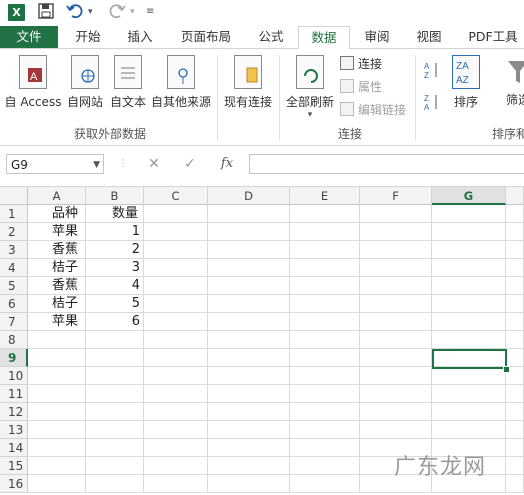 This screenshot has height=495, width=524. I want to click on refresh-dropdown-icon: ▾, so click(310, 115).